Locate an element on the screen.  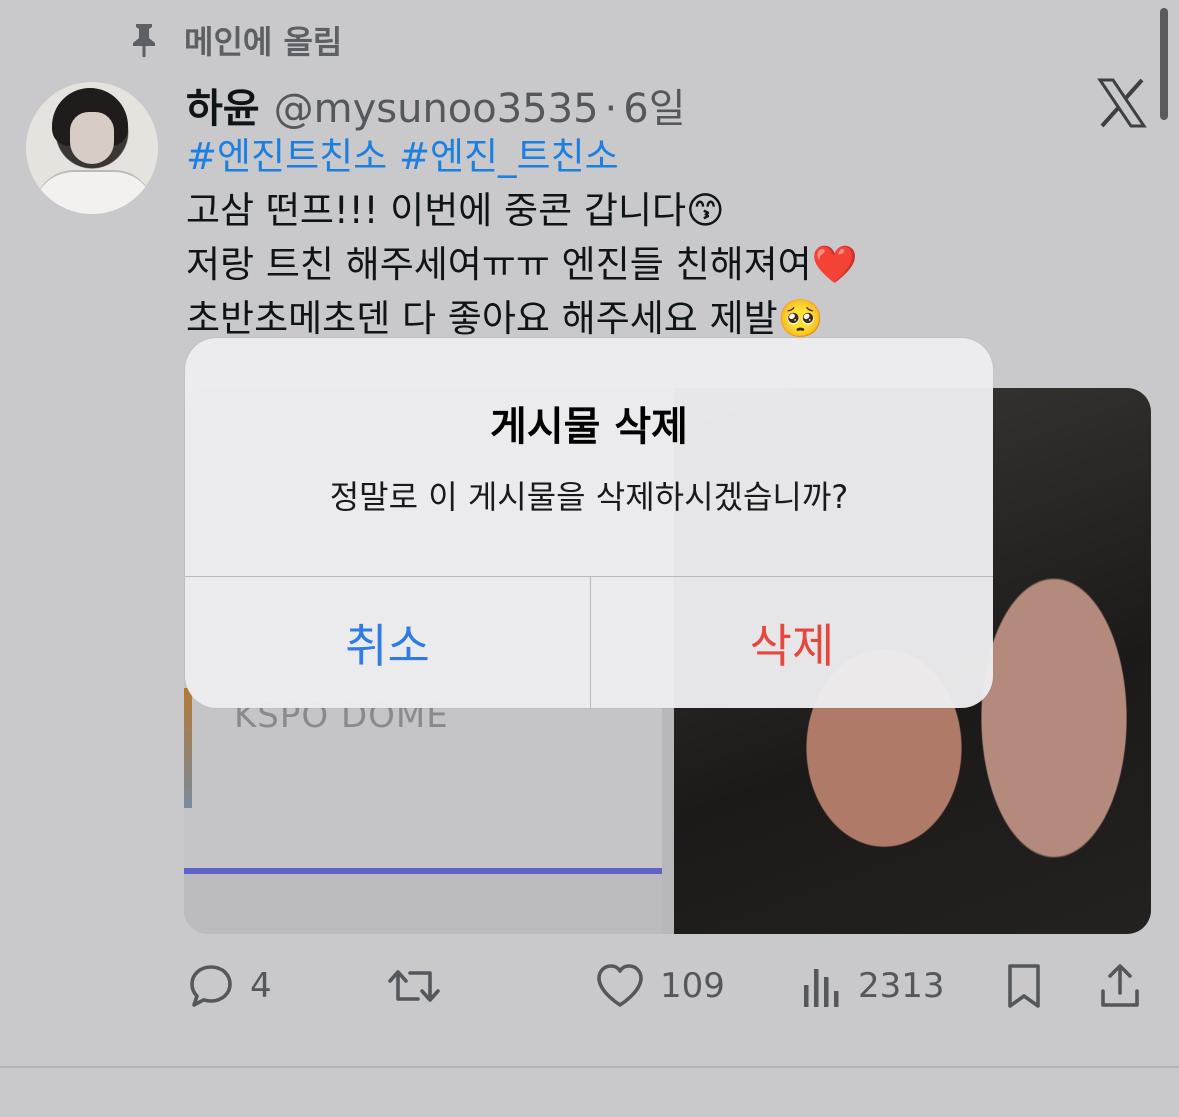
action-bar: 4 109 2313 is located at coordinates (666, 986).